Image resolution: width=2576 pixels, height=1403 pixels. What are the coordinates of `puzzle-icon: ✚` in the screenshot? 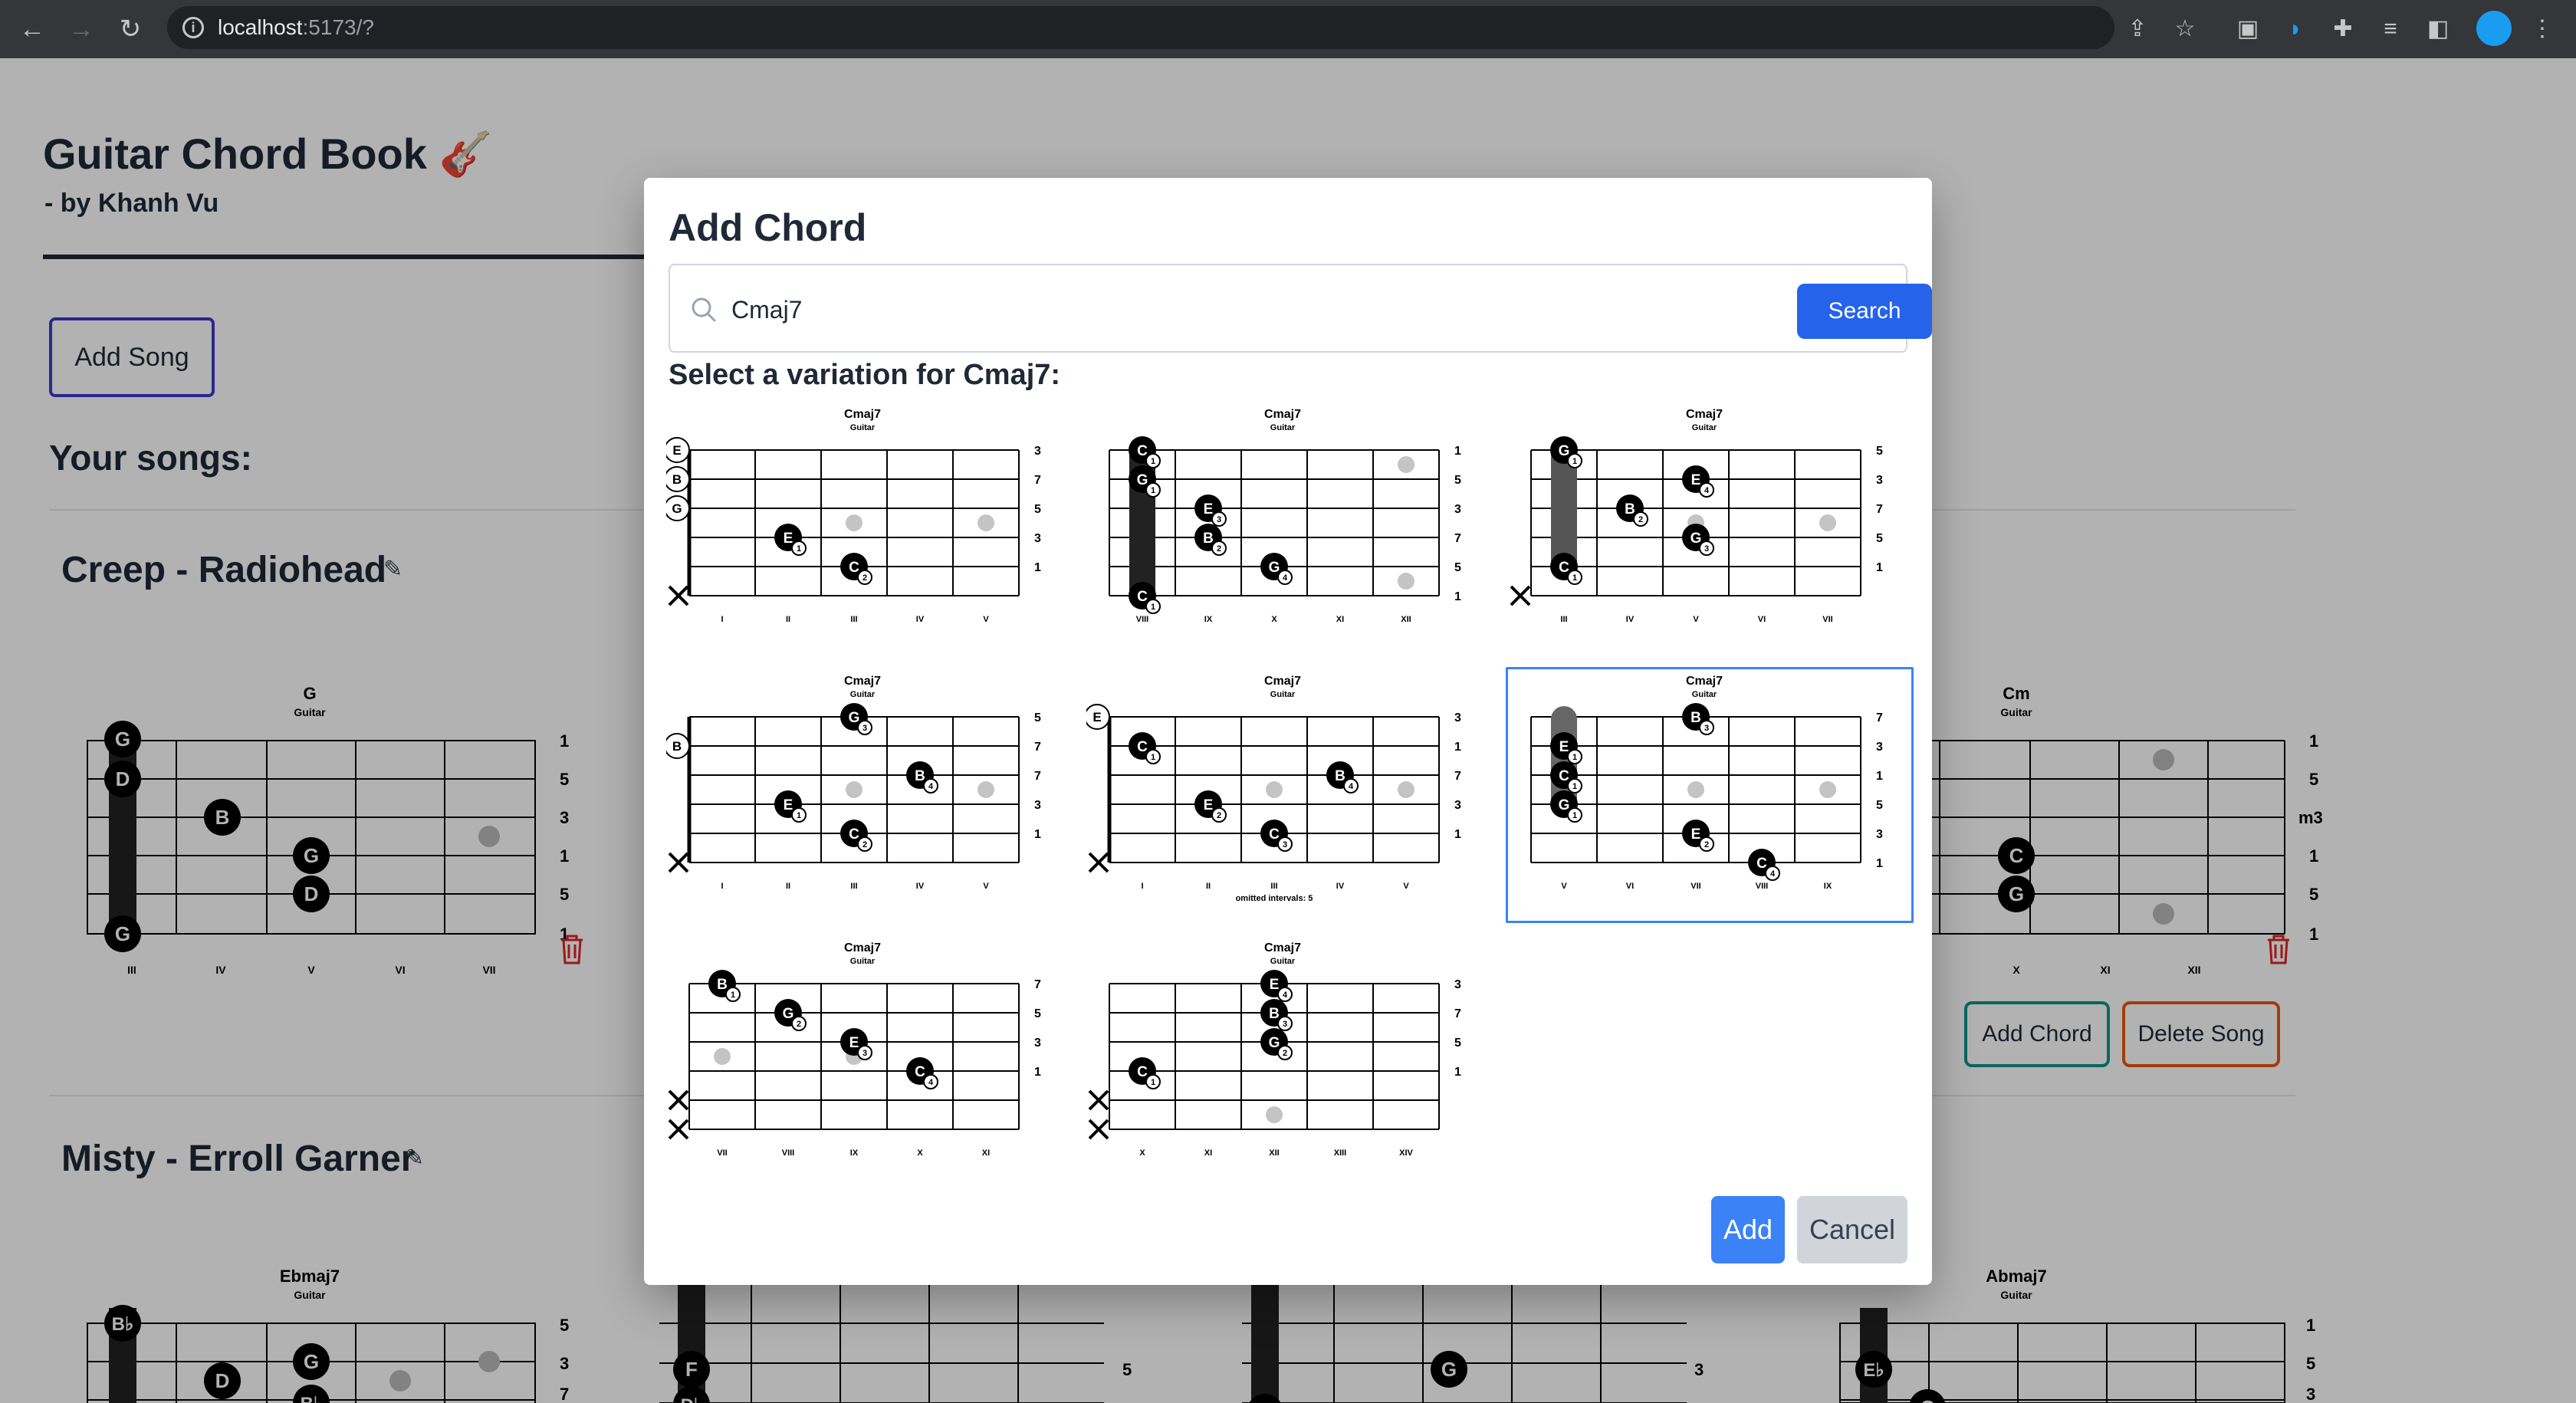 It's located at (2343, 29).